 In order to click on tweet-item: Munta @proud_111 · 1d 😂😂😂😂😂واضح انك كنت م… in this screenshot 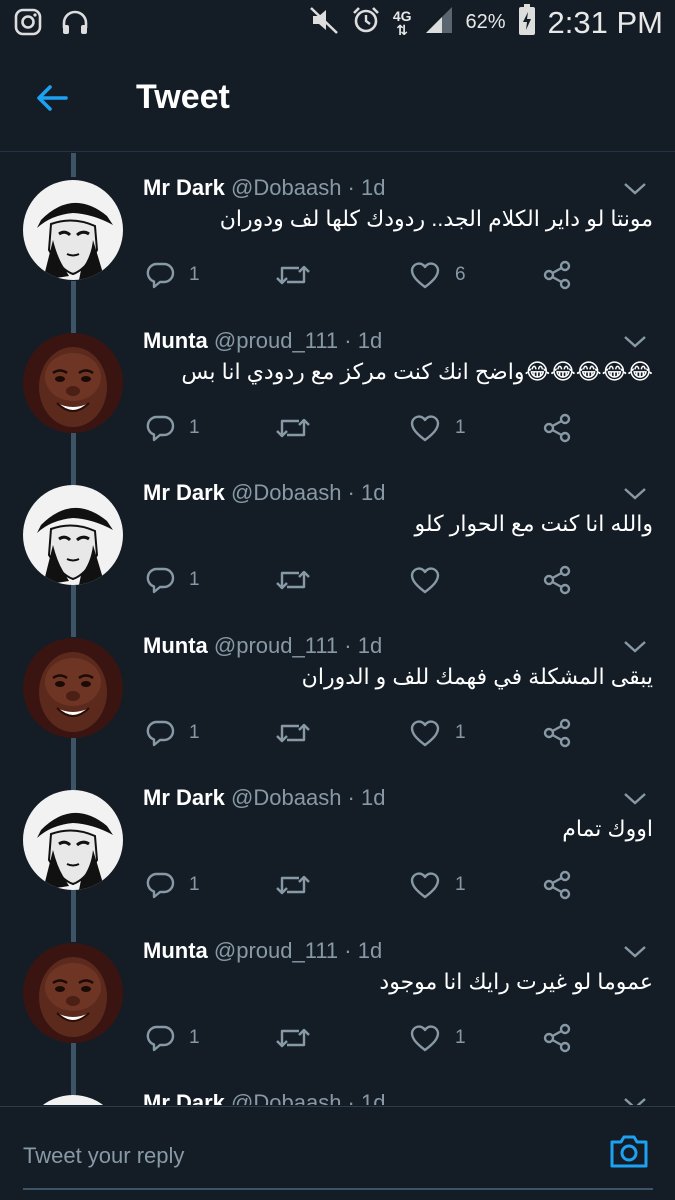, I will do `click(337, 382)`.